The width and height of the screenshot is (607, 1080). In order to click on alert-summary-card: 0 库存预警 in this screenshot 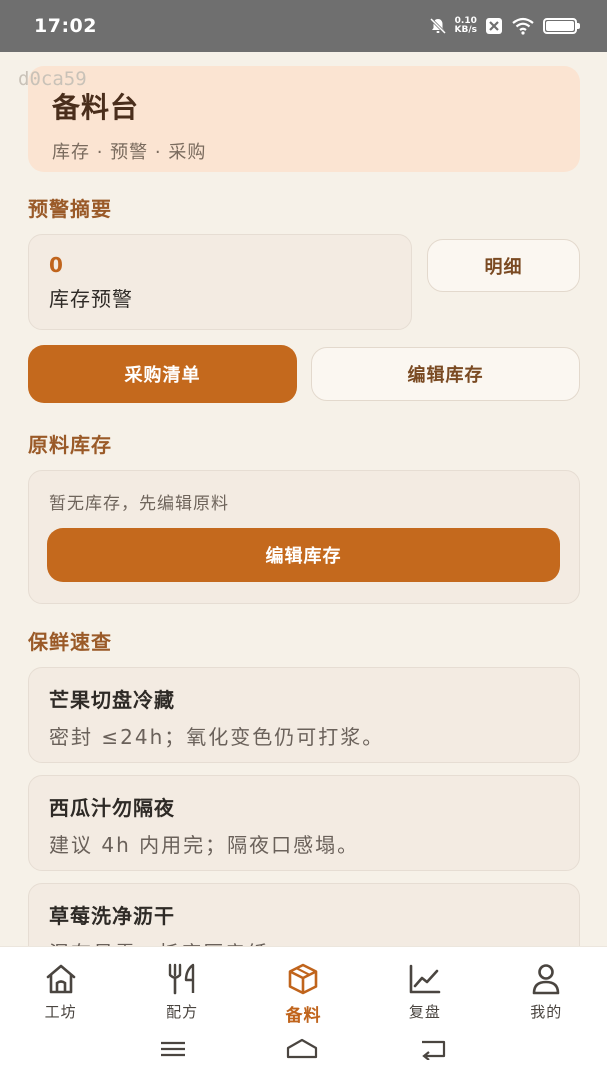, I will do `click(220, 282)`.